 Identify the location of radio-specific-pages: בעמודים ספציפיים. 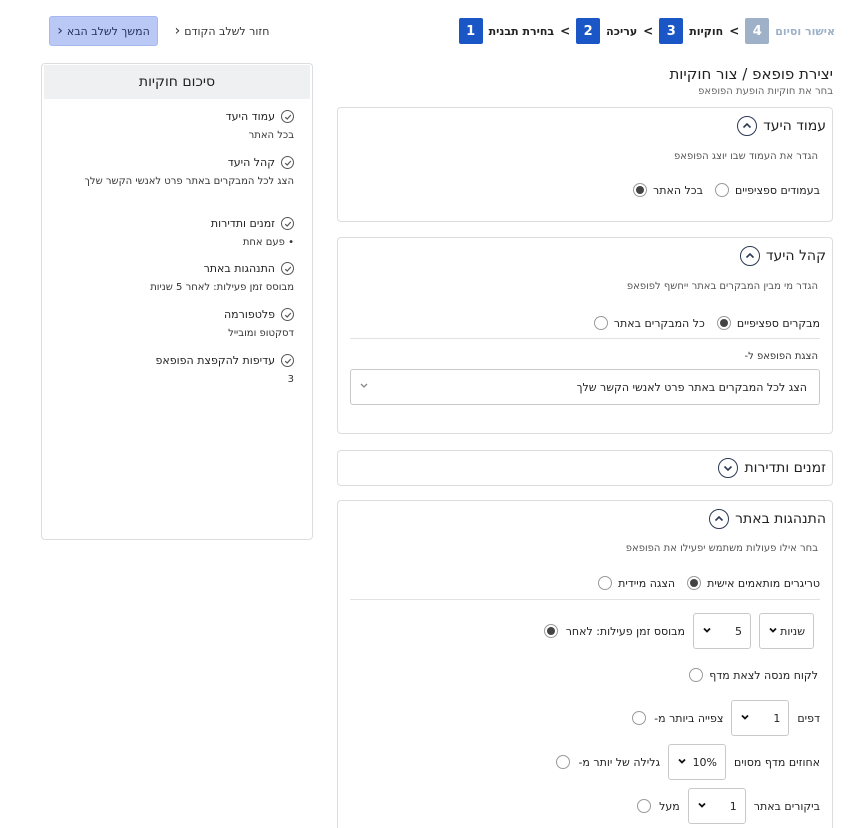
(767, 190).